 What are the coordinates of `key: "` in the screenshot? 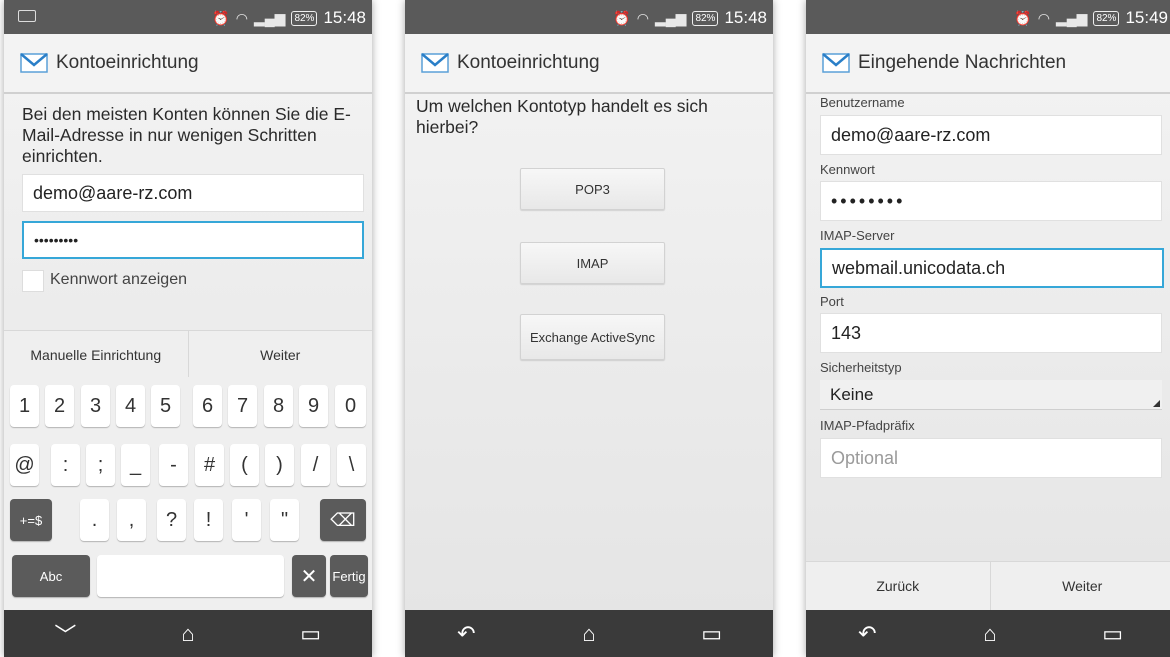 It's located at (284, 520).